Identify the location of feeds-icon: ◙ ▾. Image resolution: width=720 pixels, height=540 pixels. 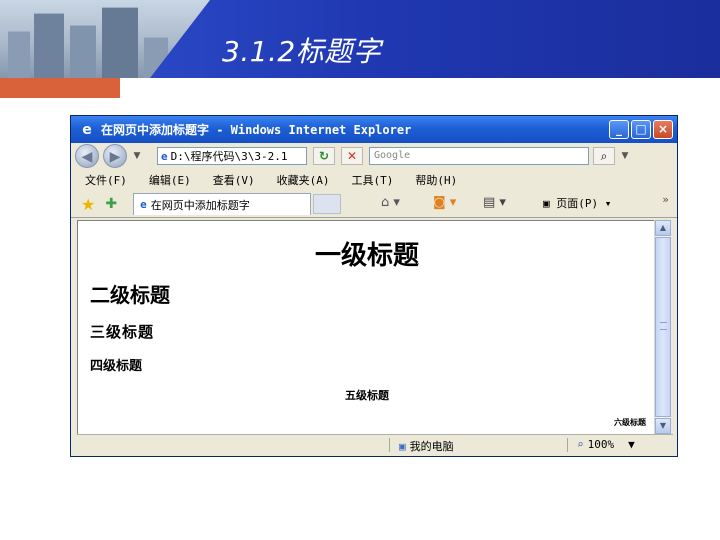
(444, 202).